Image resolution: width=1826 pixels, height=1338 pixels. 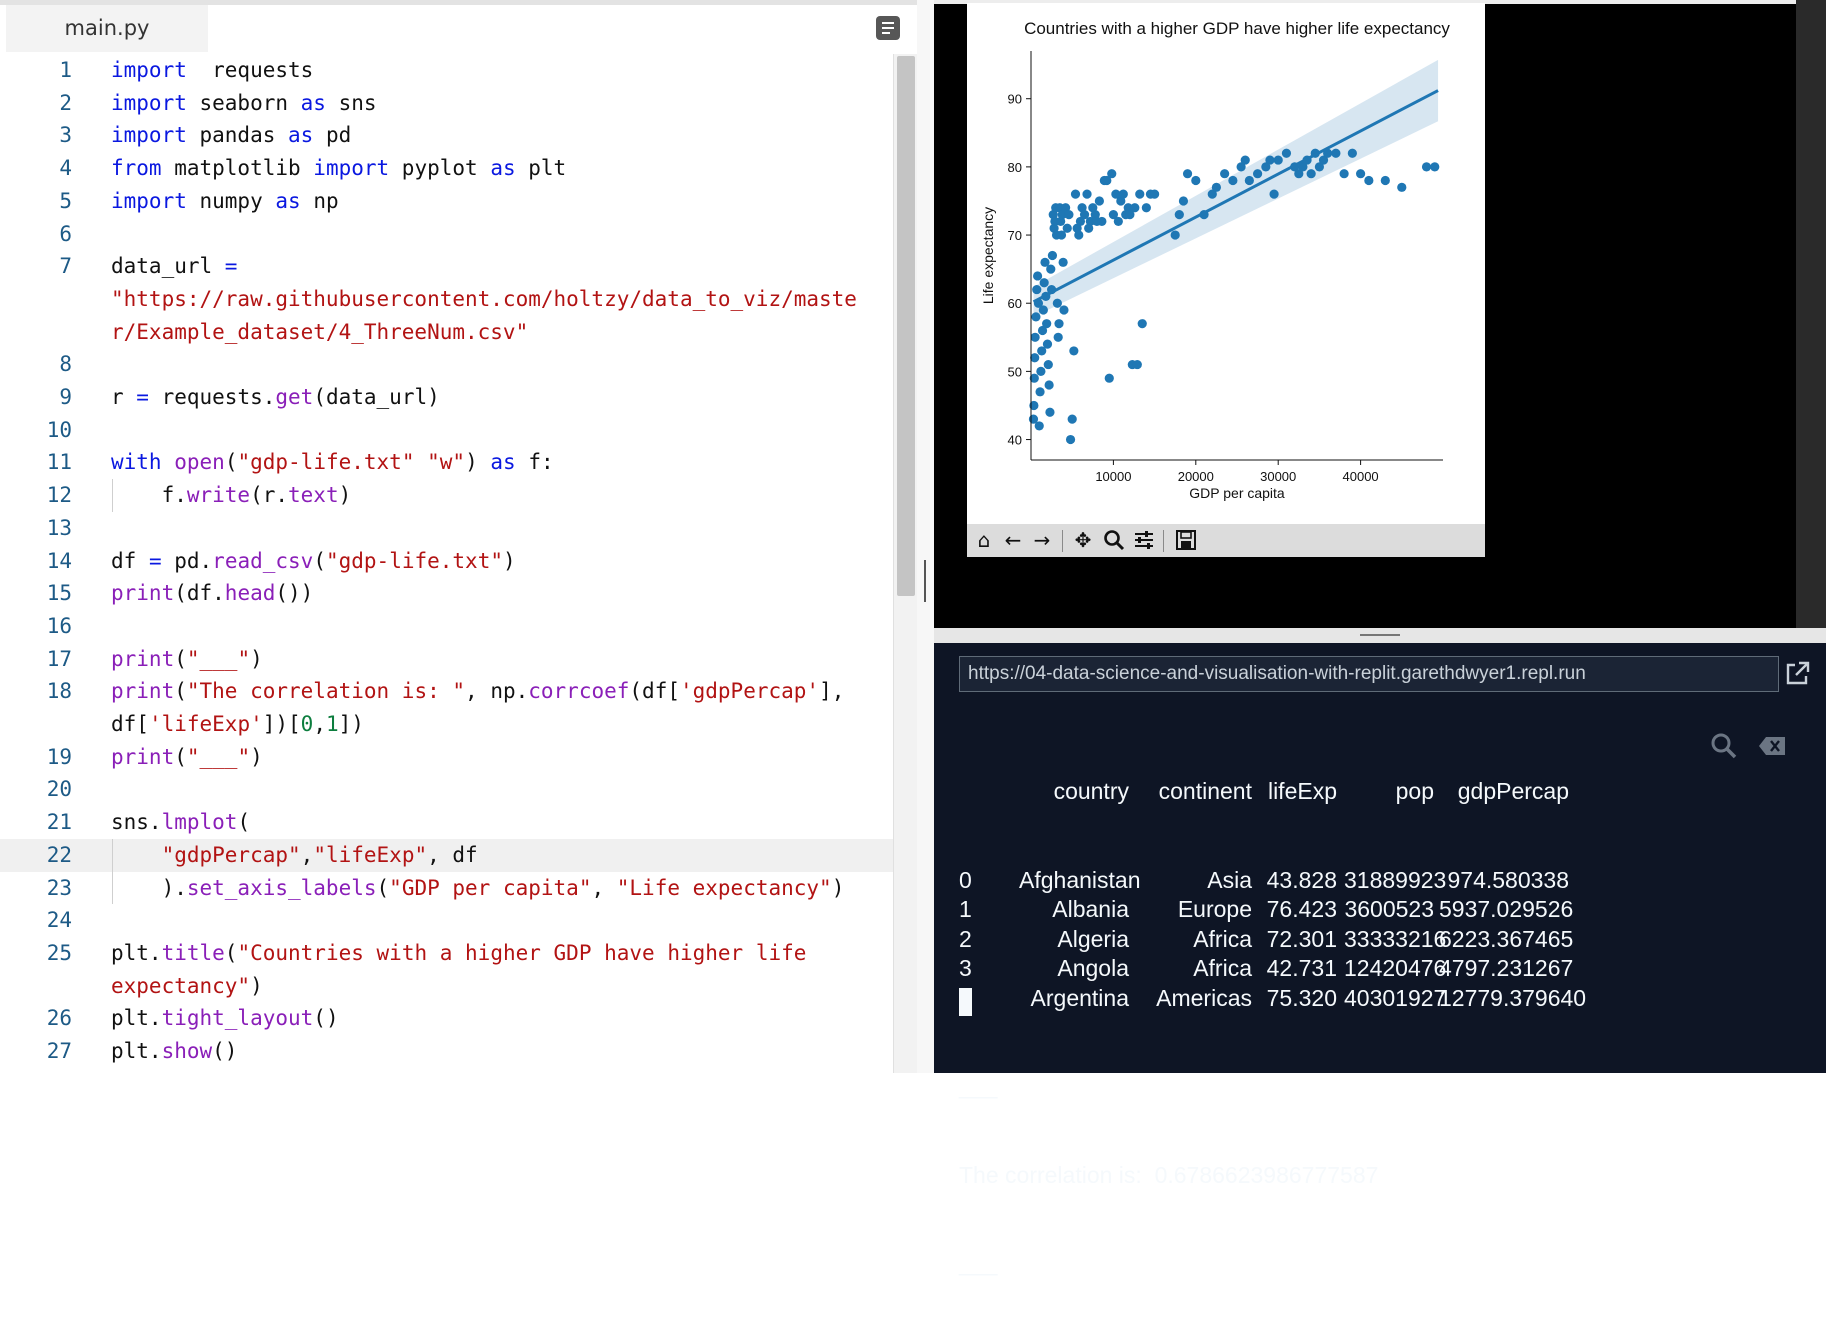 What do you see at coordinates (187, 1051) in the screenshot?
I see `code-token: show` at bounding box center [187, 1051].